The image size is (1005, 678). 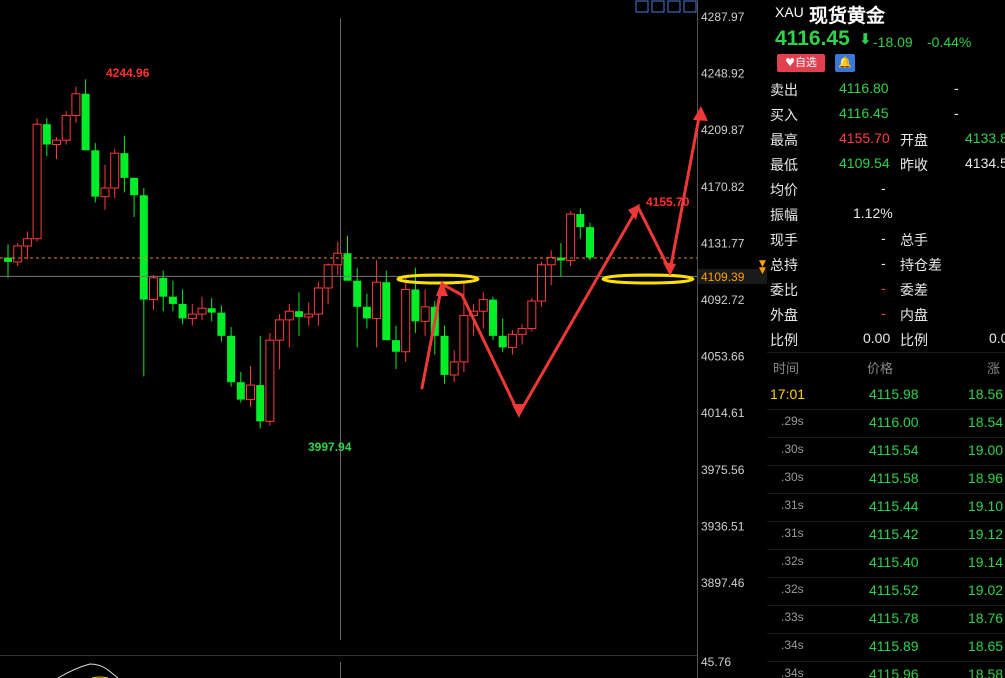 I want to click on alert-button: 🔔, so click(x=845, y=63).